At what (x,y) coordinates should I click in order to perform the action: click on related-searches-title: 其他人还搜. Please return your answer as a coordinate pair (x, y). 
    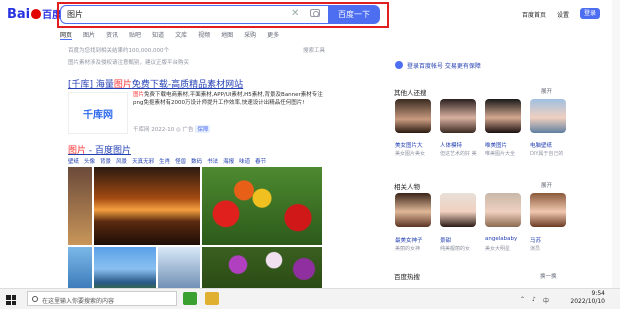
    Looking at the image, I should click on (410, 93).